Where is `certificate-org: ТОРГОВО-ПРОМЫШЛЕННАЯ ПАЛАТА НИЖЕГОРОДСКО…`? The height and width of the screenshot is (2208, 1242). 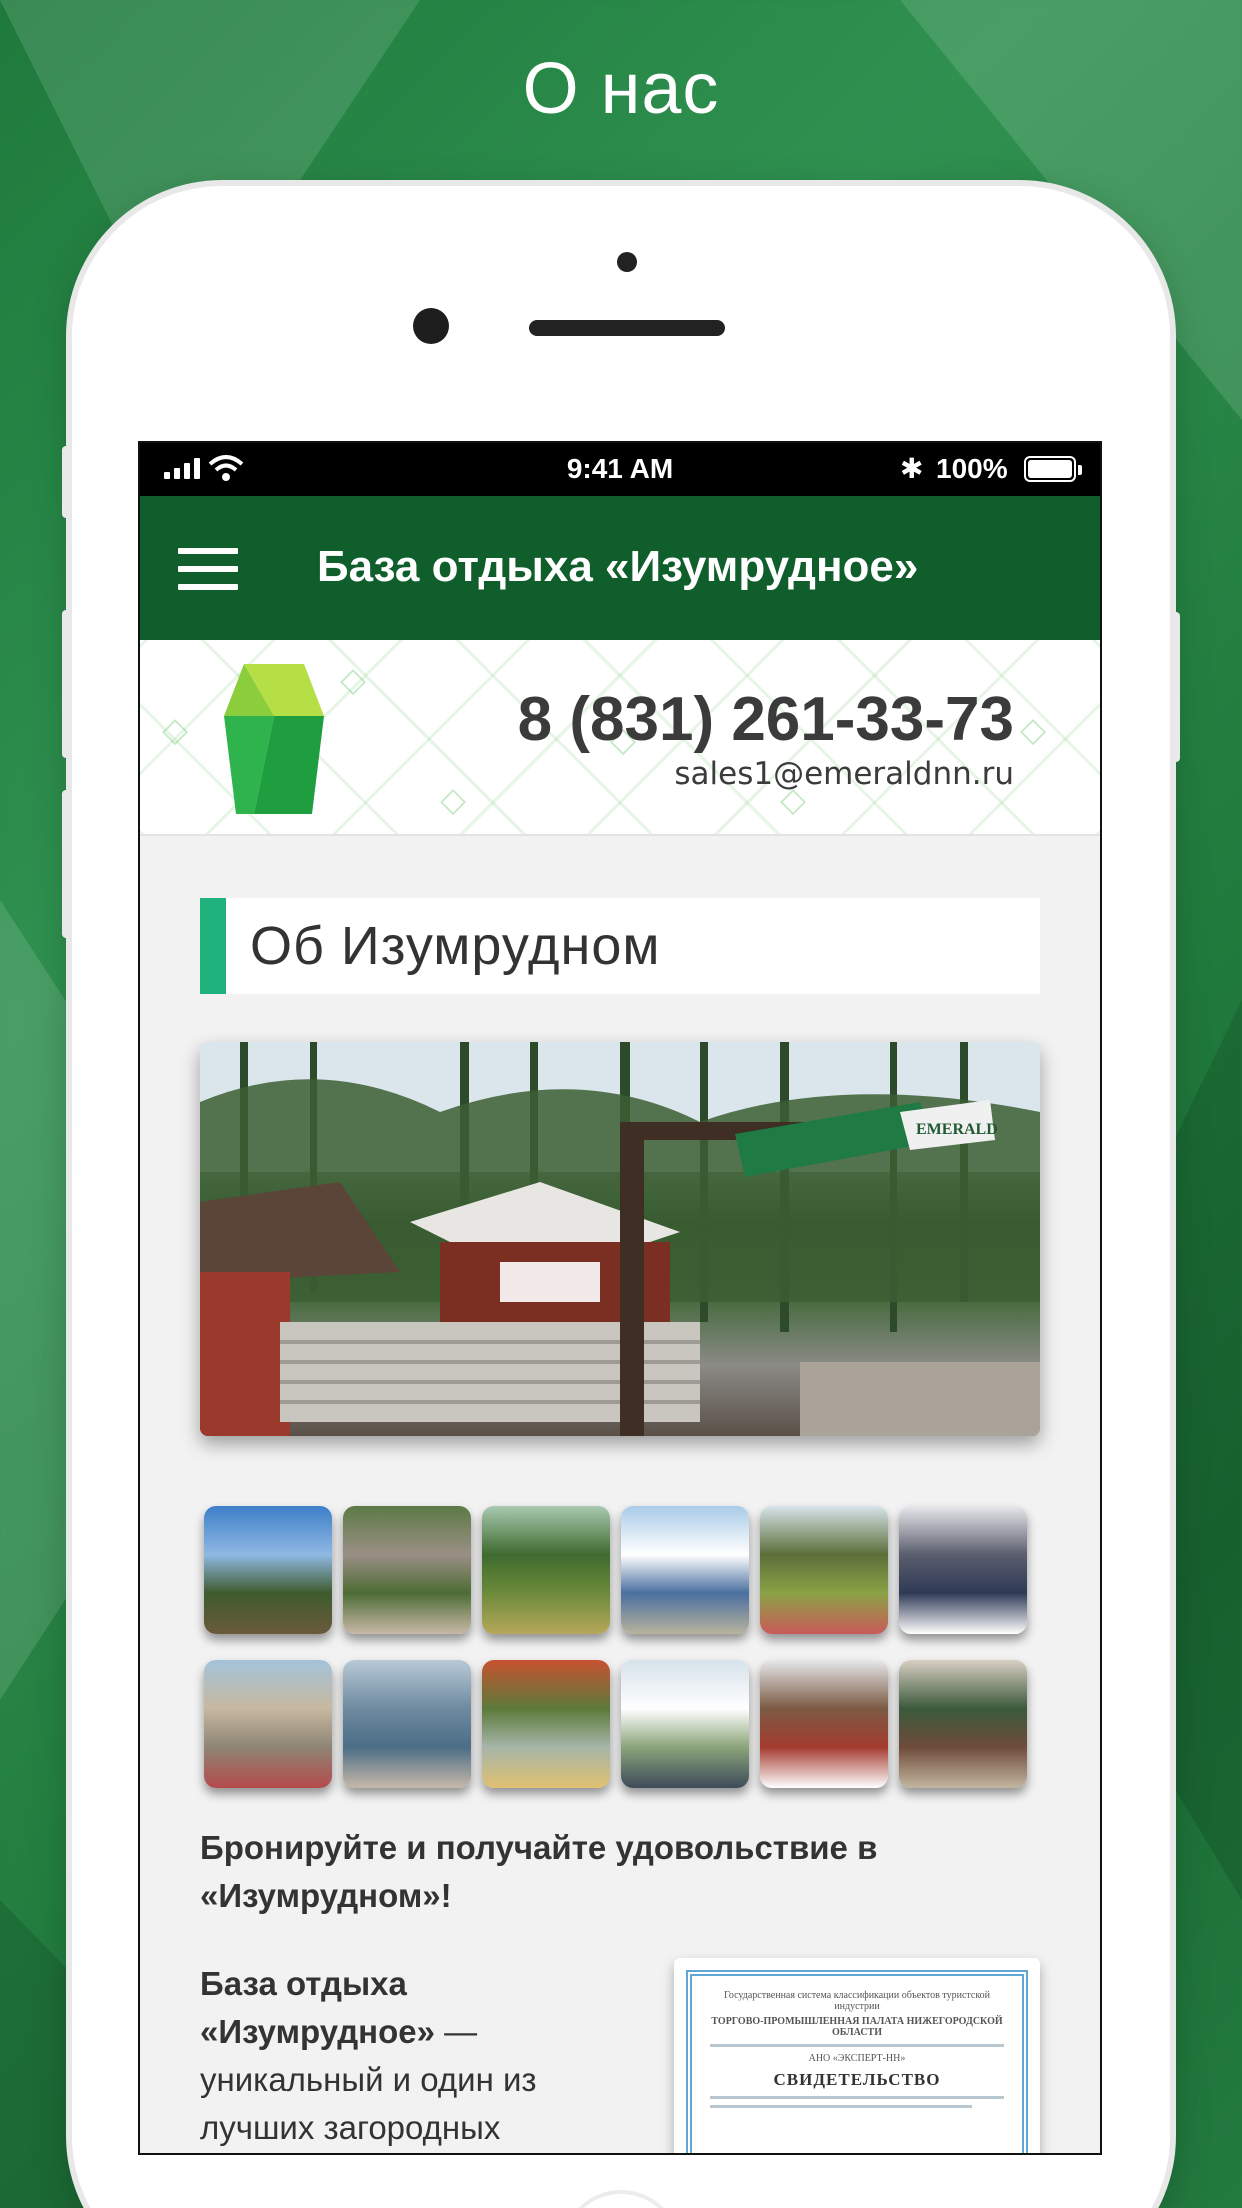
certificate-org: ТОРГОВО-ПРОМЫШЛЕННАЯ ПАЛАТА НИЖЕГОРОДСКО… is located at coordinates (857, 2027).